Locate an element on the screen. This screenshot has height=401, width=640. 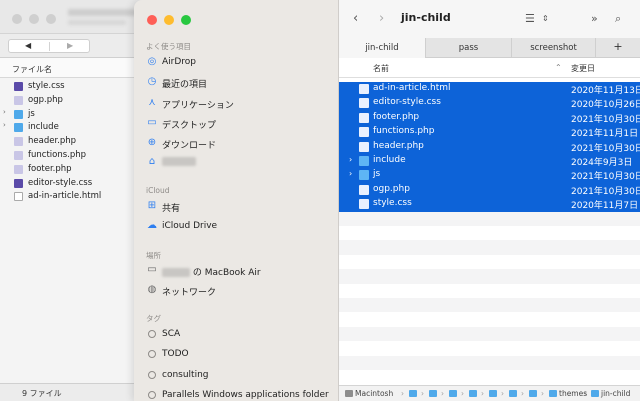
table-row: style.css 2020年11月7日 is located at coordinates (489, 204).